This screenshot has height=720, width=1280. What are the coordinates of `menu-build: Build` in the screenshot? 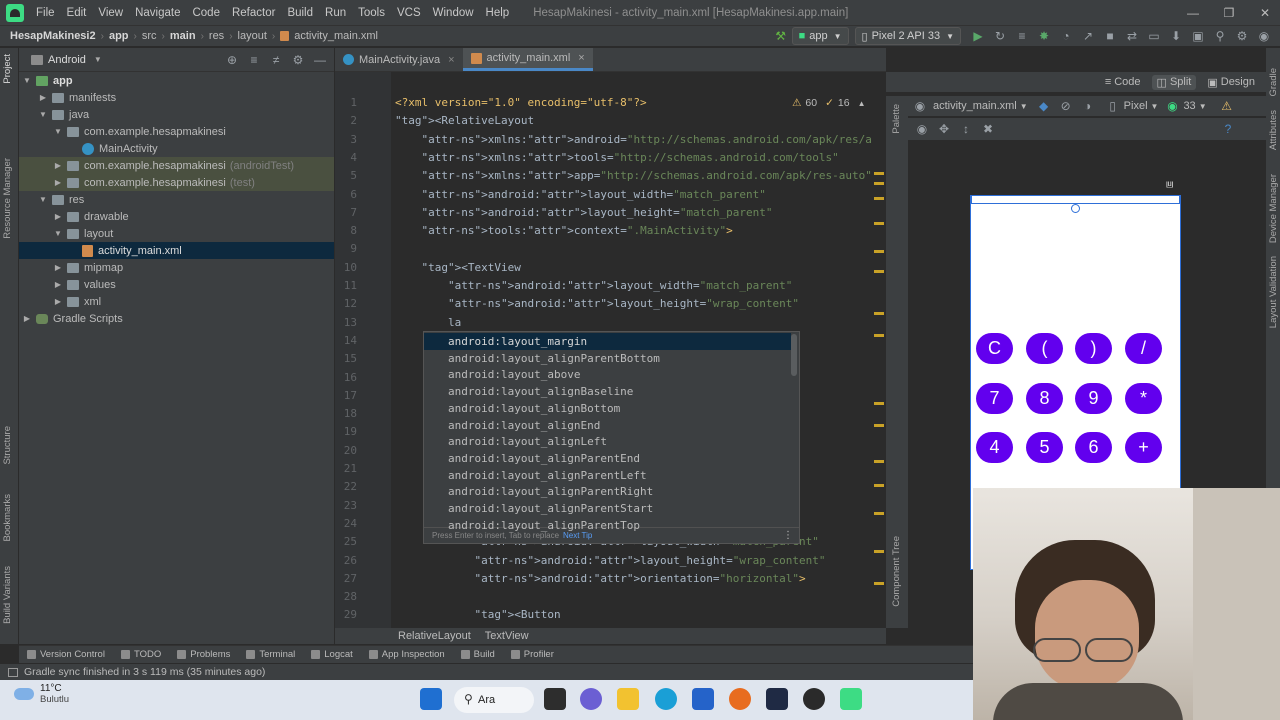 It's located at (300, 13).